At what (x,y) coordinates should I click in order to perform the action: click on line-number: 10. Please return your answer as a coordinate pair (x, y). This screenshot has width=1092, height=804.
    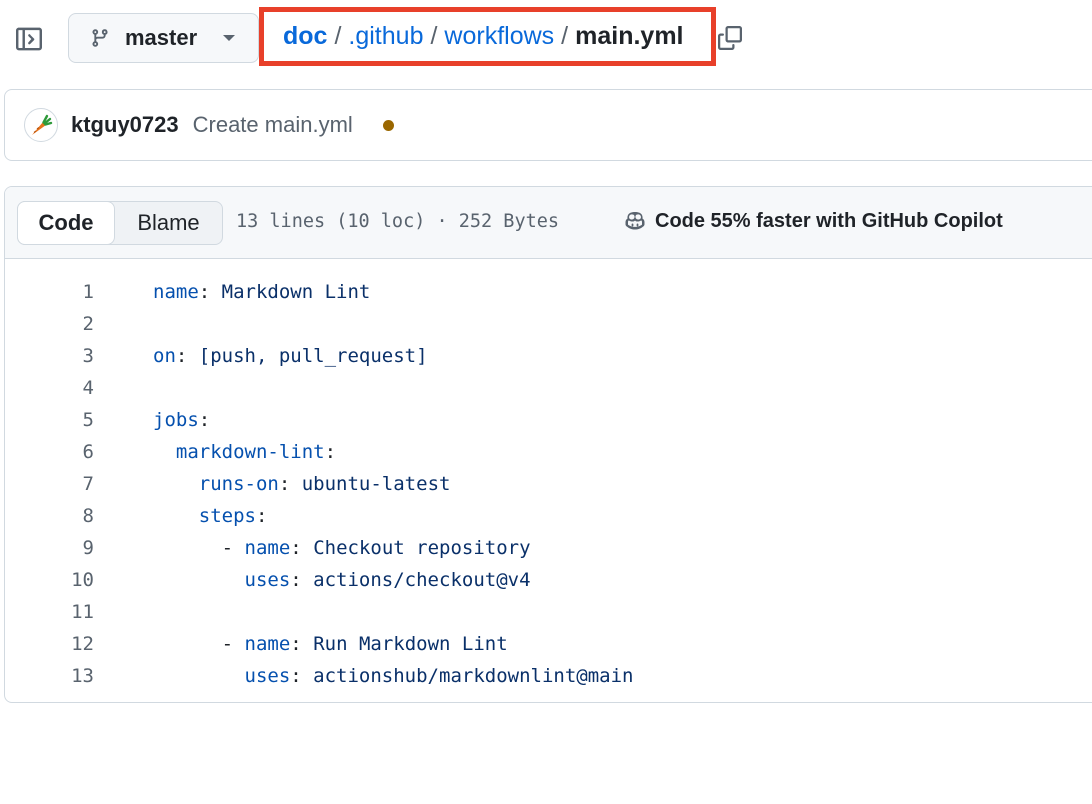
    Looking at the image, I should click on (49, 580).